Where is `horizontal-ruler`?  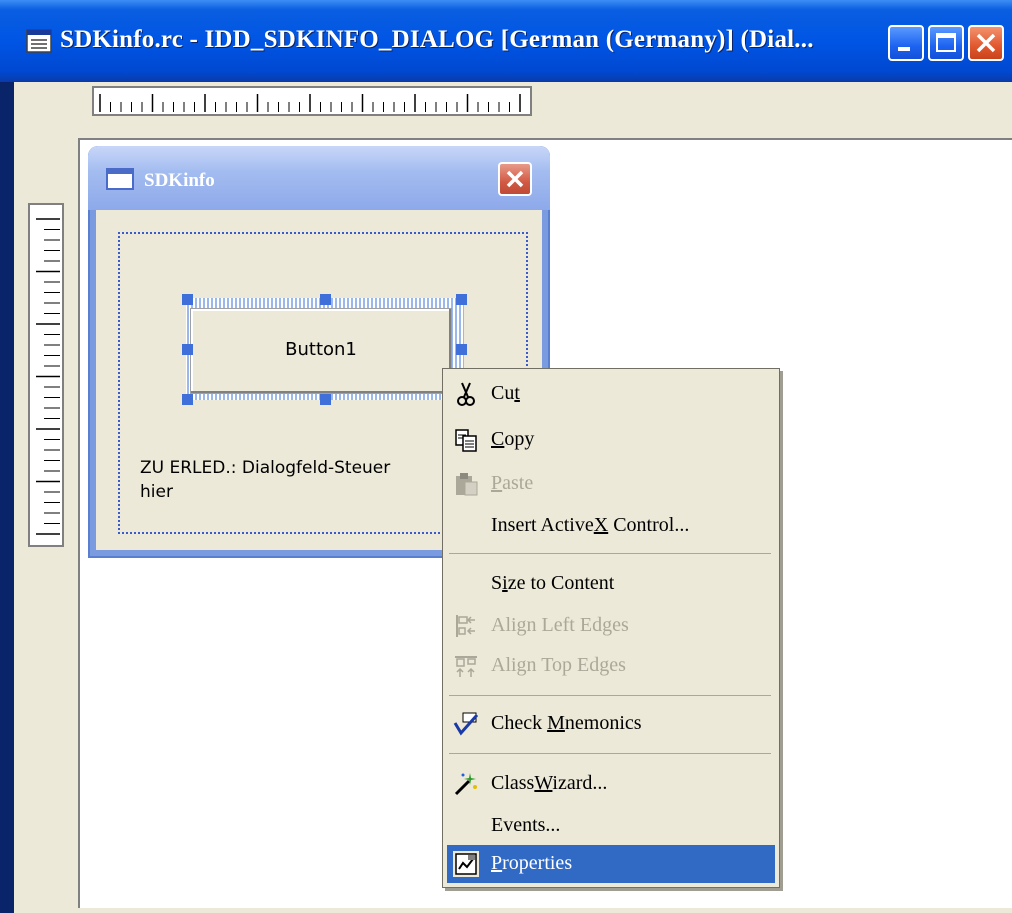 horizontal-ruler is located at coordinates (312, 101).